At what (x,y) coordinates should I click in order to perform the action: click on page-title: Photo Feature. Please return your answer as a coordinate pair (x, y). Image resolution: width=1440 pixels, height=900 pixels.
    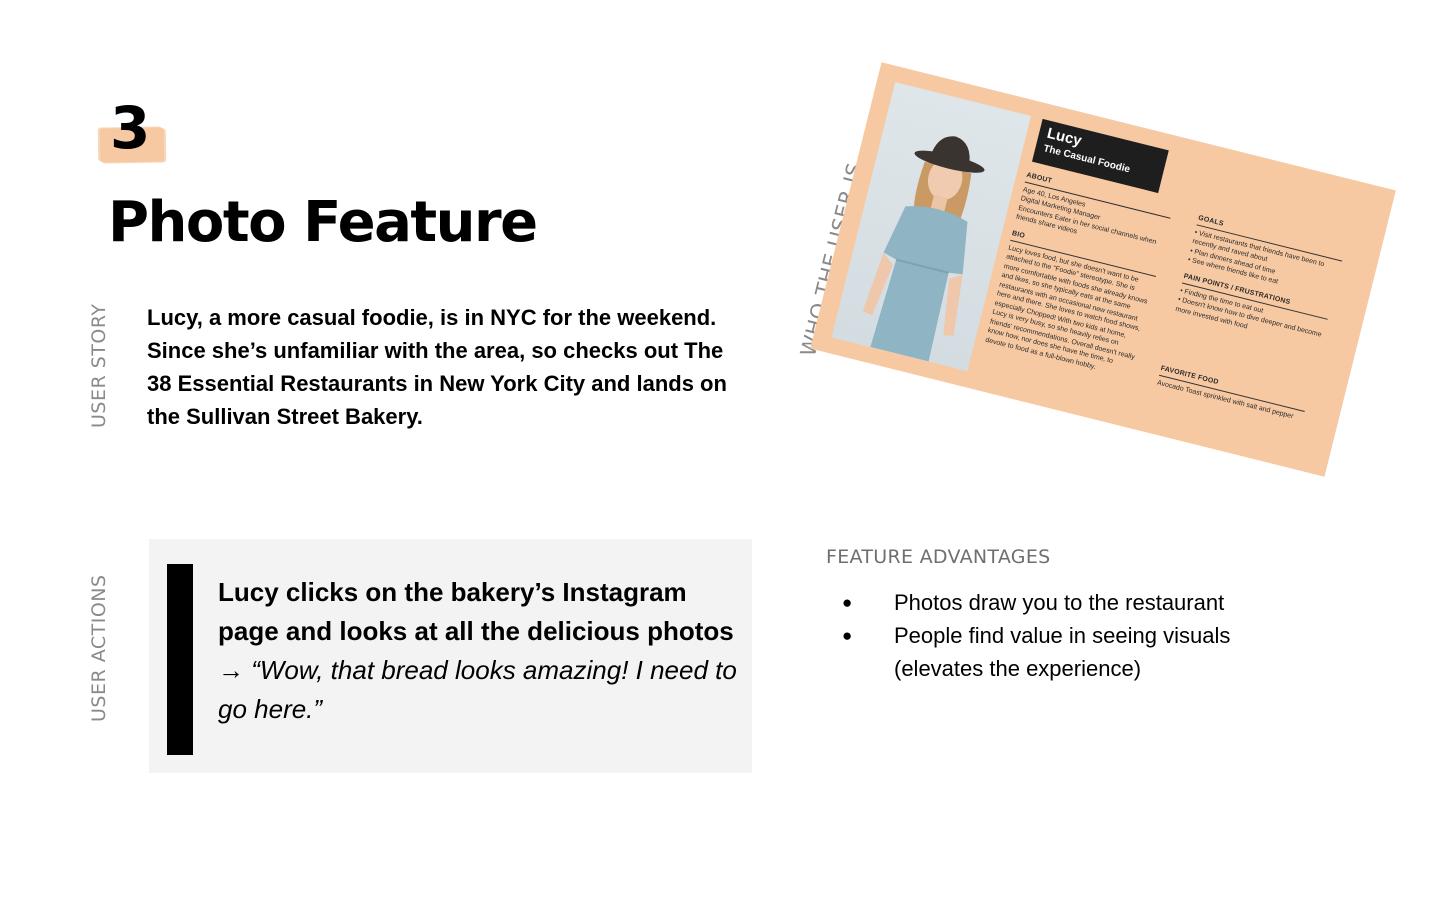
    Looking at the image, I should click on (323, 222).